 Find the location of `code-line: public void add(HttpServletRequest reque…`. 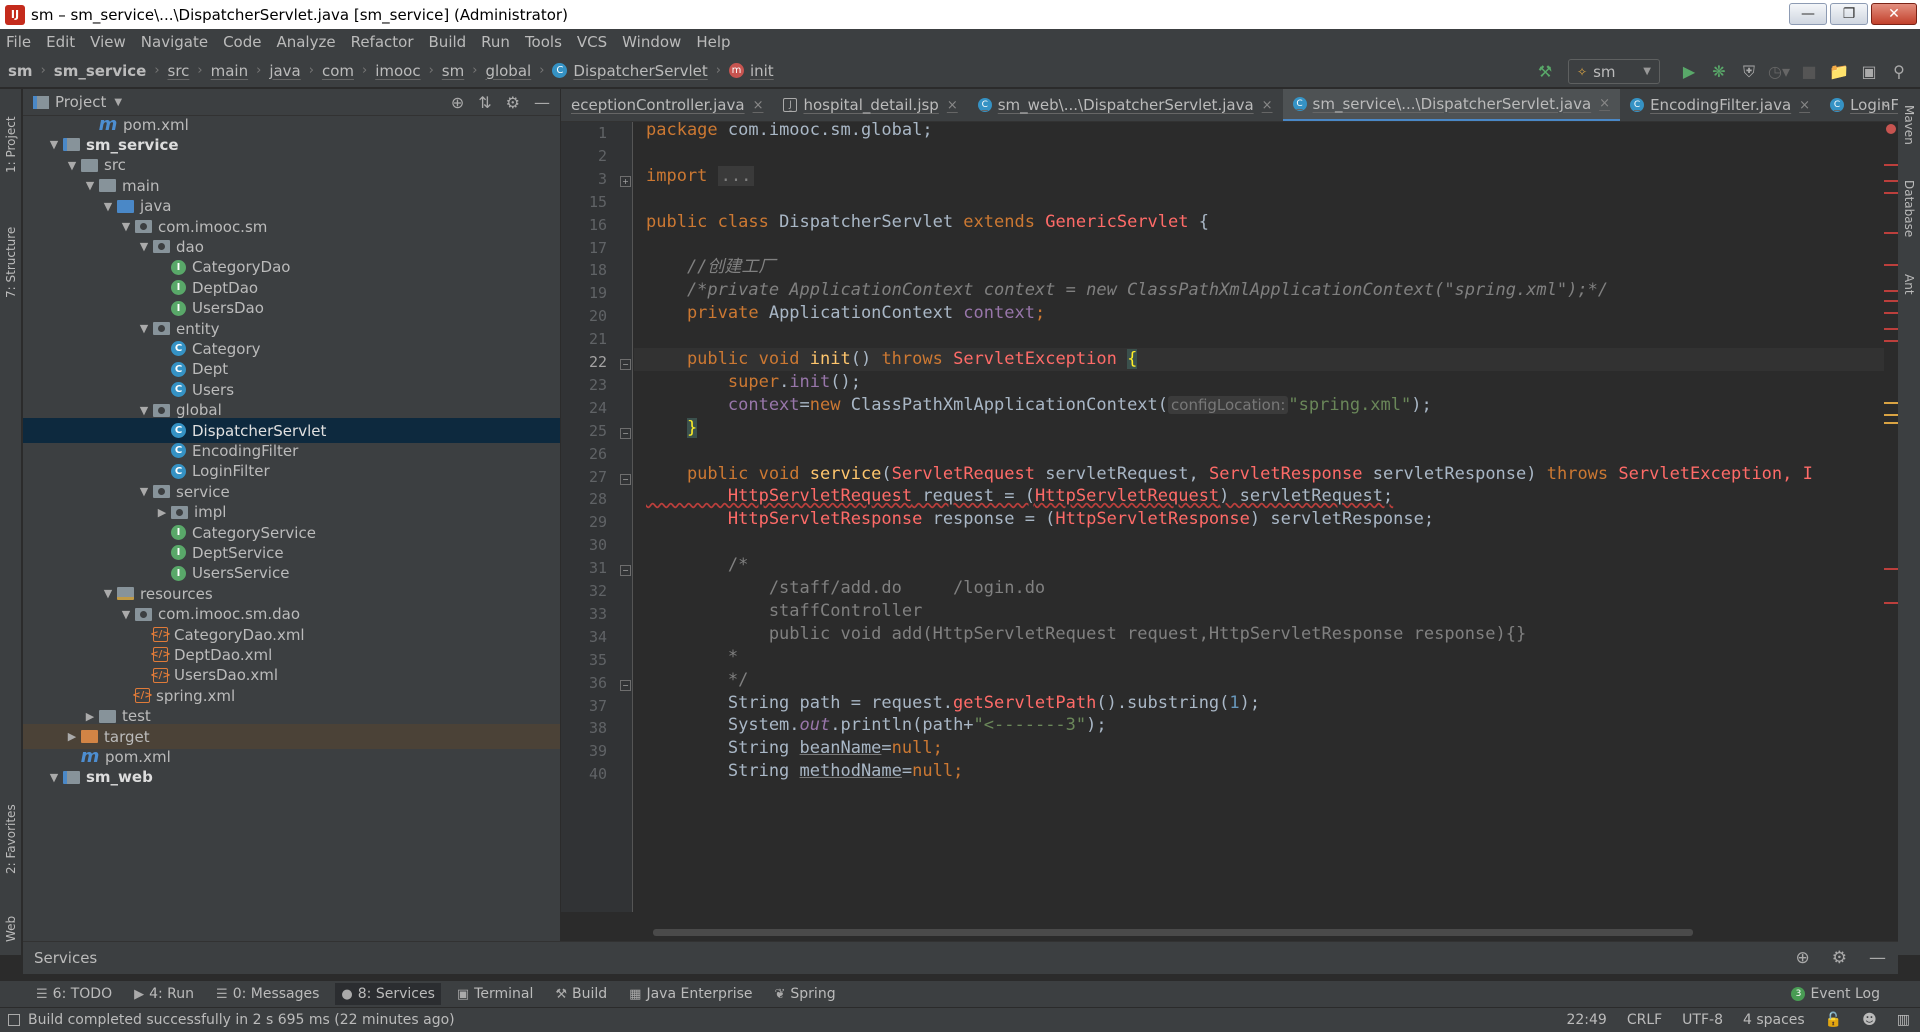

code-line: public void add(HttpServletRequest reque… is located at coordinates (1259, 634).